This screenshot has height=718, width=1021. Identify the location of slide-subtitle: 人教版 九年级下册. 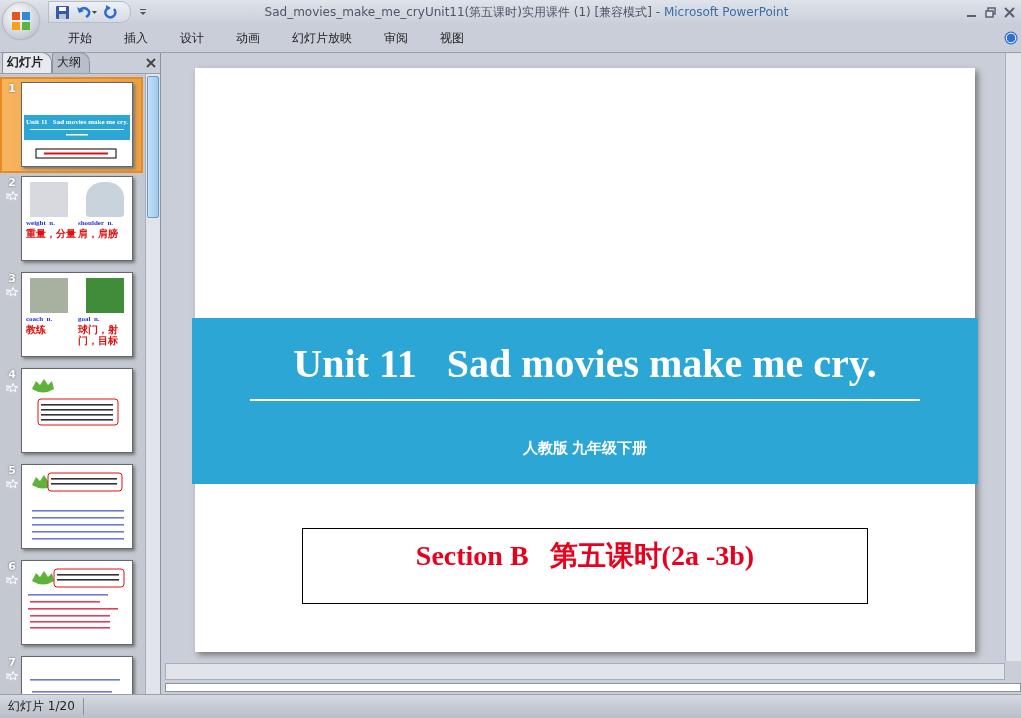
(585, 448).